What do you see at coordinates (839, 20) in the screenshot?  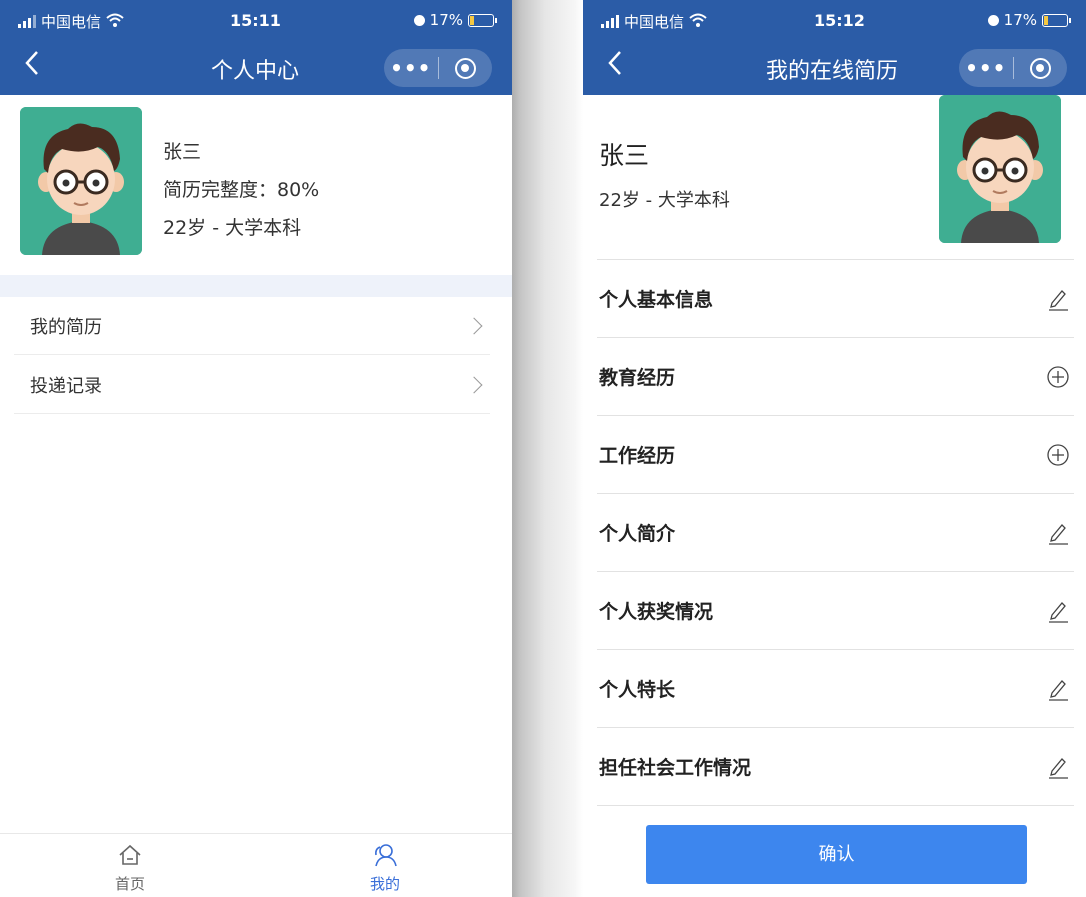 I see `clock-time: 15:12` at bounding box center [839, 20].